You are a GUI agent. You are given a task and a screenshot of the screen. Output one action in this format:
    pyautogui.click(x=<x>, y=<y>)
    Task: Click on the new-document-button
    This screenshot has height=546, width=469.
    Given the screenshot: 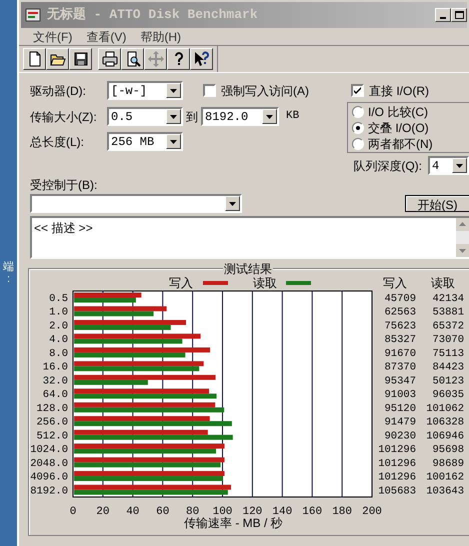 What is the action you would take?
    pyautogui.click(x=34, y=59)
    